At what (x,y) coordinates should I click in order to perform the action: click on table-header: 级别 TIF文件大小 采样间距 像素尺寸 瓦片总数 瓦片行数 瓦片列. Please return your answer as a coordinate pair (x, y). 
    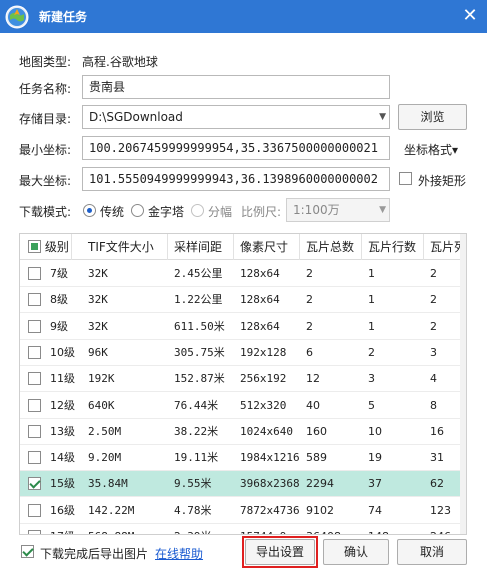
    Looking at the image, I should click on (243, 247).